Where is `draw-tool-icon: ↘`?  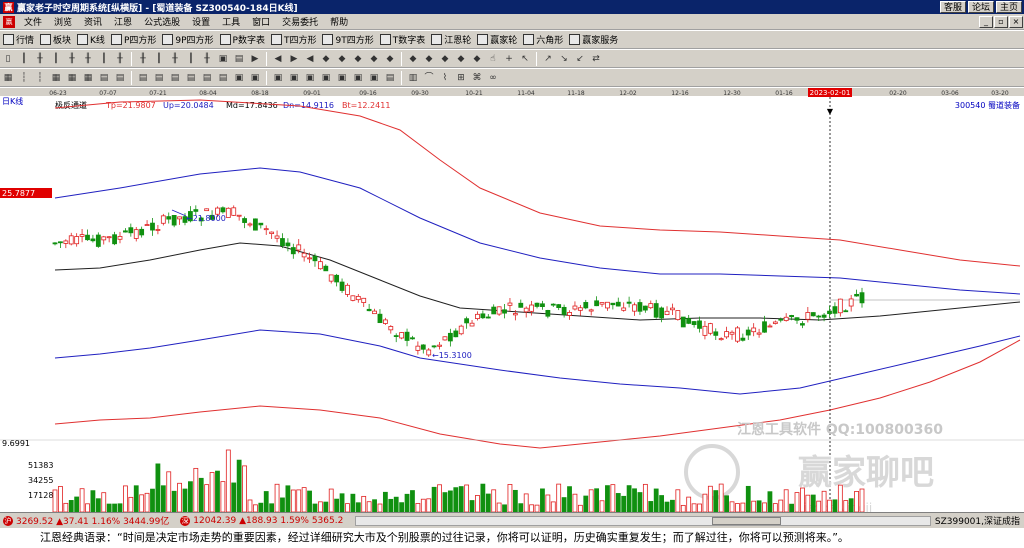
draw-tool-icon: ↘ is located at coordinates (564, 59).